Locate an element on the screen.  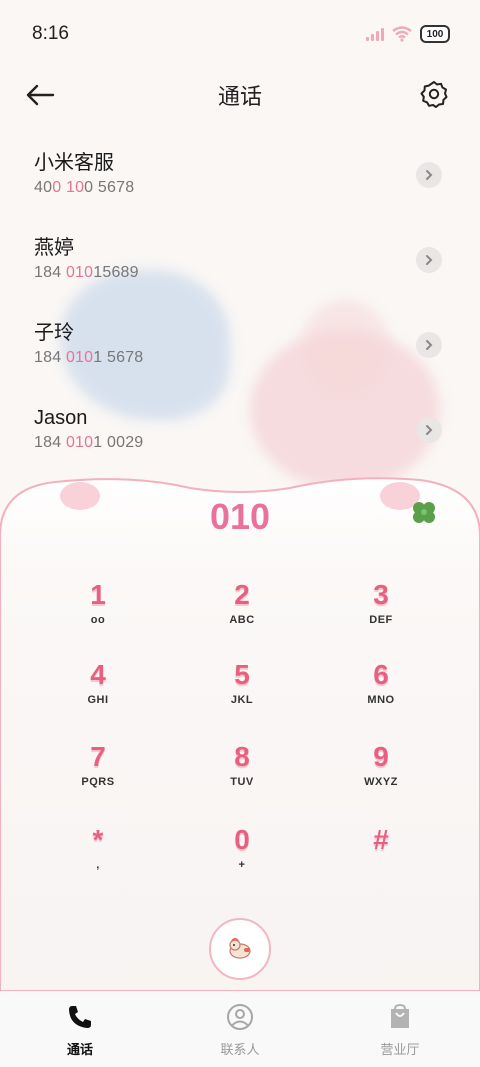
key-5: 5 JKL is located at coordinates (242, 693).